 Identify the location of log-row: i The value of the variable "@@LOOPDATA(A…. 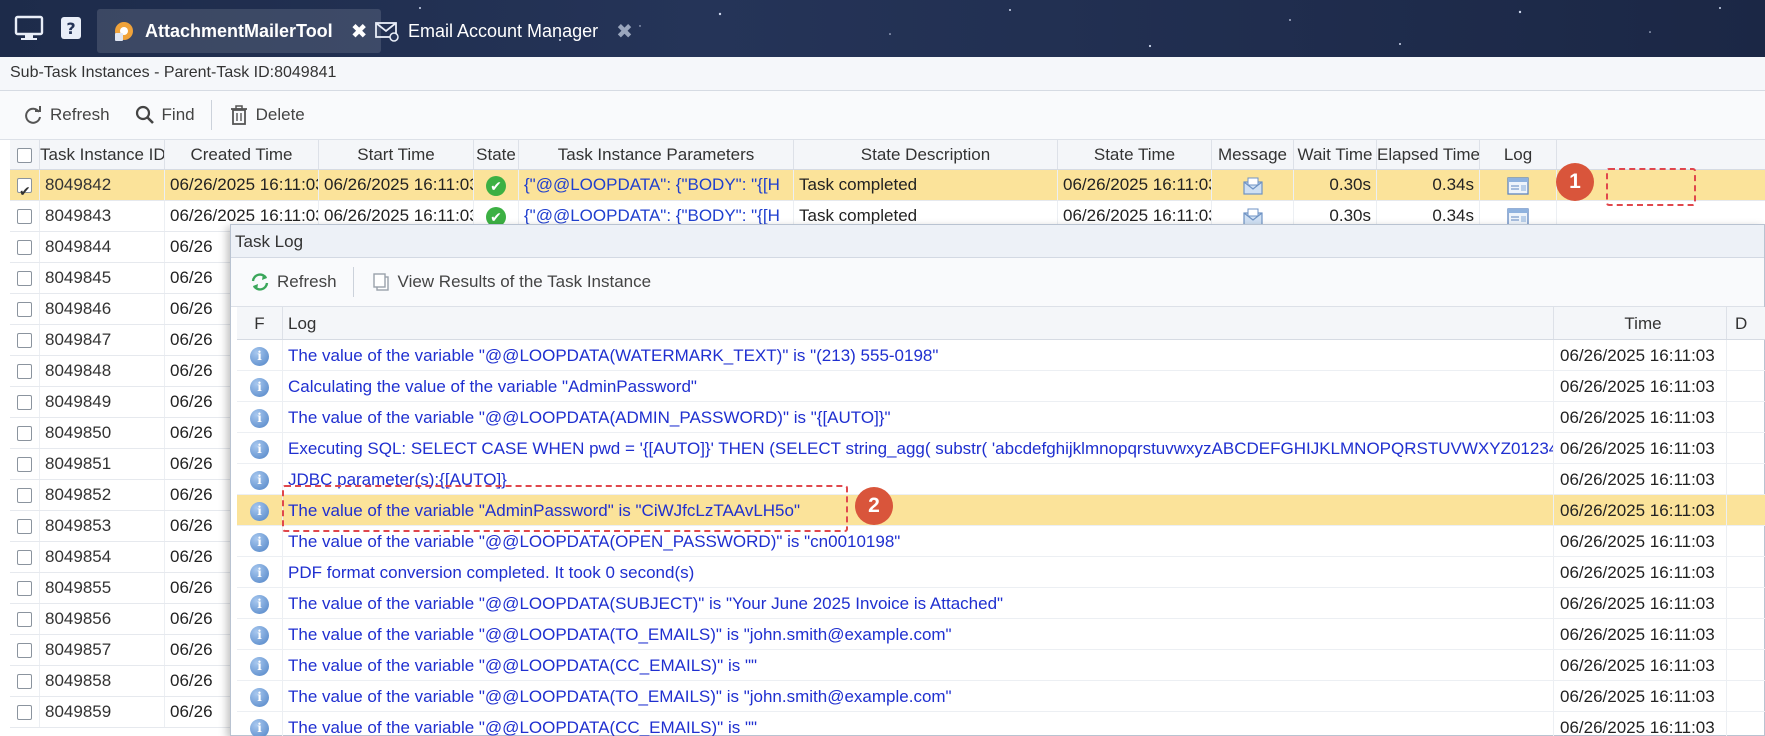
(1001, 417).